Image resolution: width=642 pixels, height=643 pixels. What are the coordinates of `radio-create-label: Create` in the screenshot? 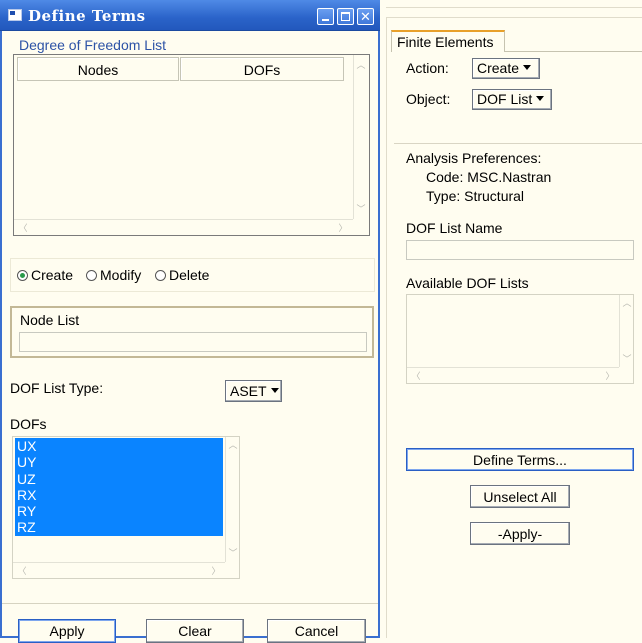 It's located at (52, 275).